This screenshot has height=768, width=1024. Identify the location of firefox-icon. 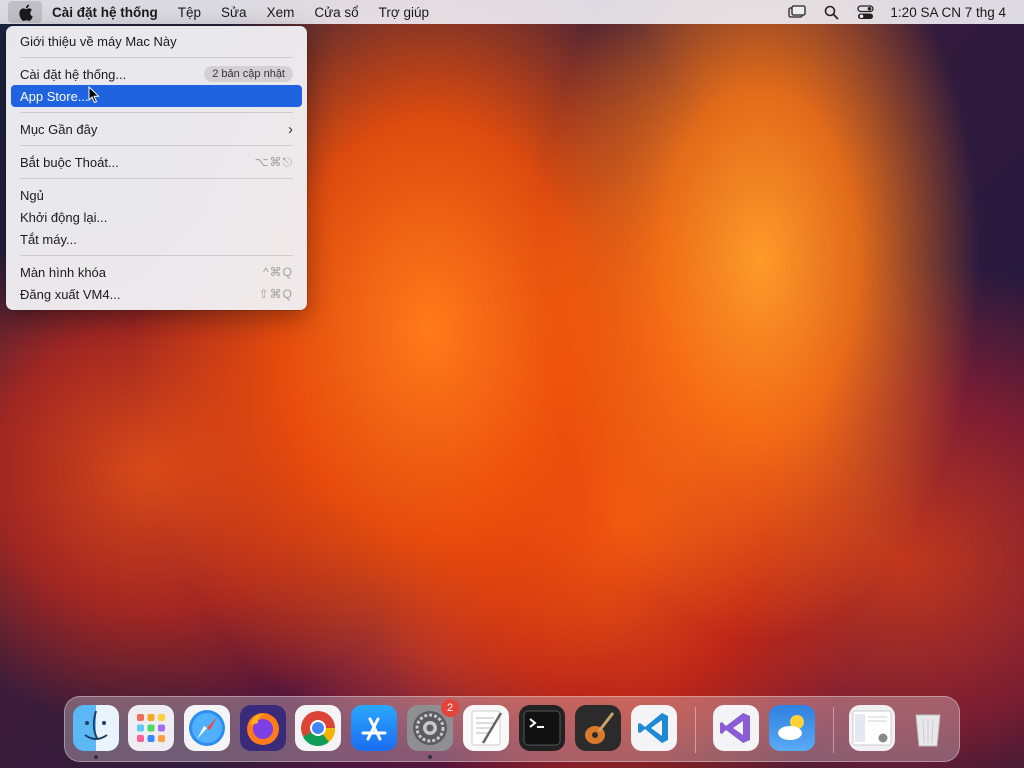
(263, 728).